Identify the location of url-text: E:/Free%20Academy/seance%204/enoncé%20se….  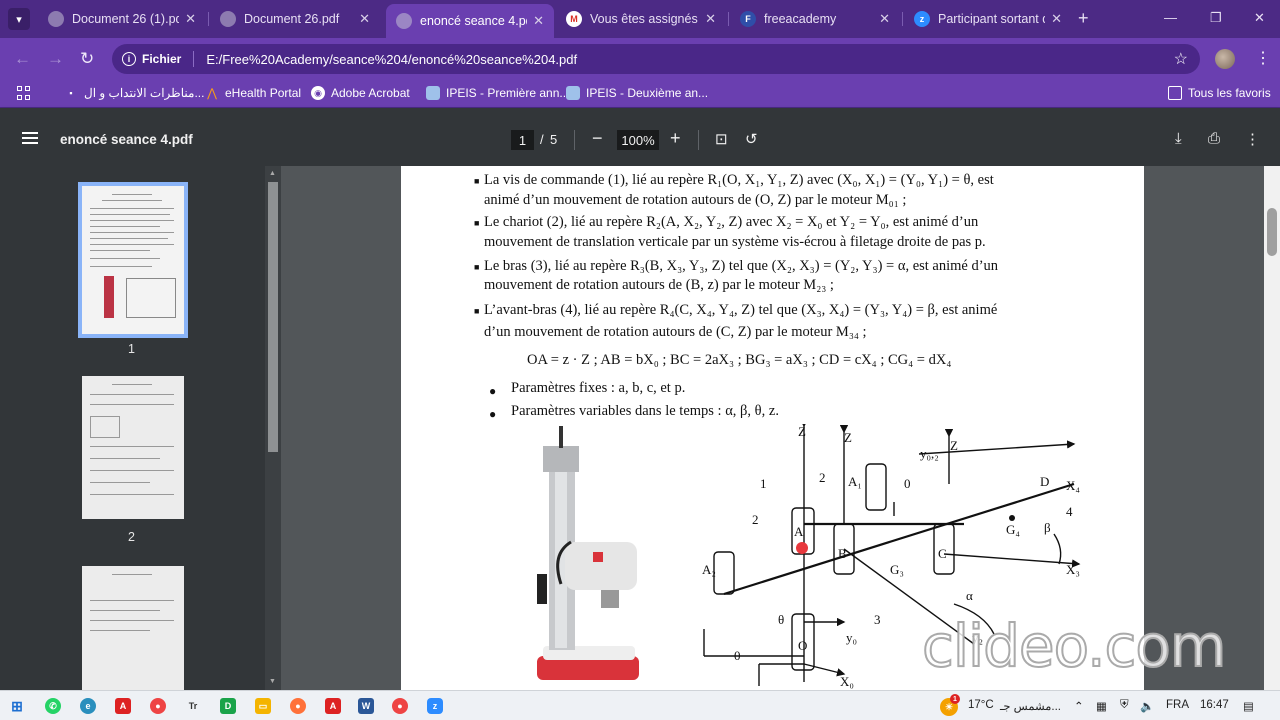
(391, 59).